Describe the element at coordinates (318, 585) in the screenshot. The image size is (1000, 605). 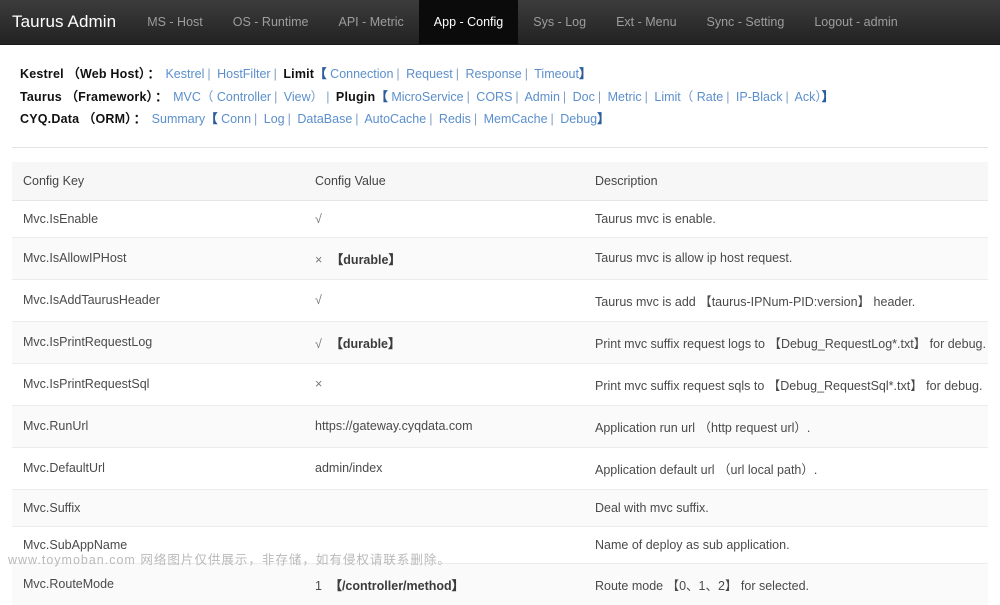
I see `config-value-text: 1` at that location.